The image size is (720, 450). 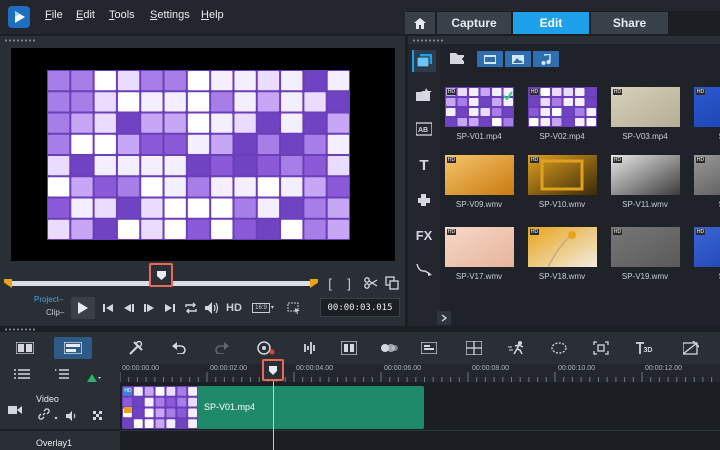 What do you see at coordinates (444, 318) in the screenshot?
I see `expand-library-button` at bounding box center [444, 318].